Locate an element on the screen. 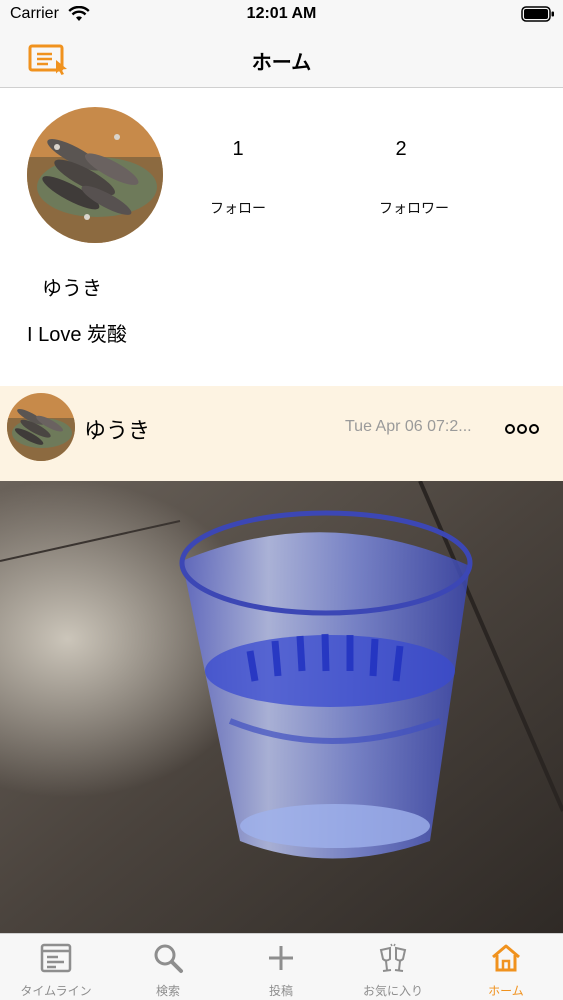 This screenshot has height=1000, width=563. navigation-bar: ホーム is located at coordinates (281, 59).